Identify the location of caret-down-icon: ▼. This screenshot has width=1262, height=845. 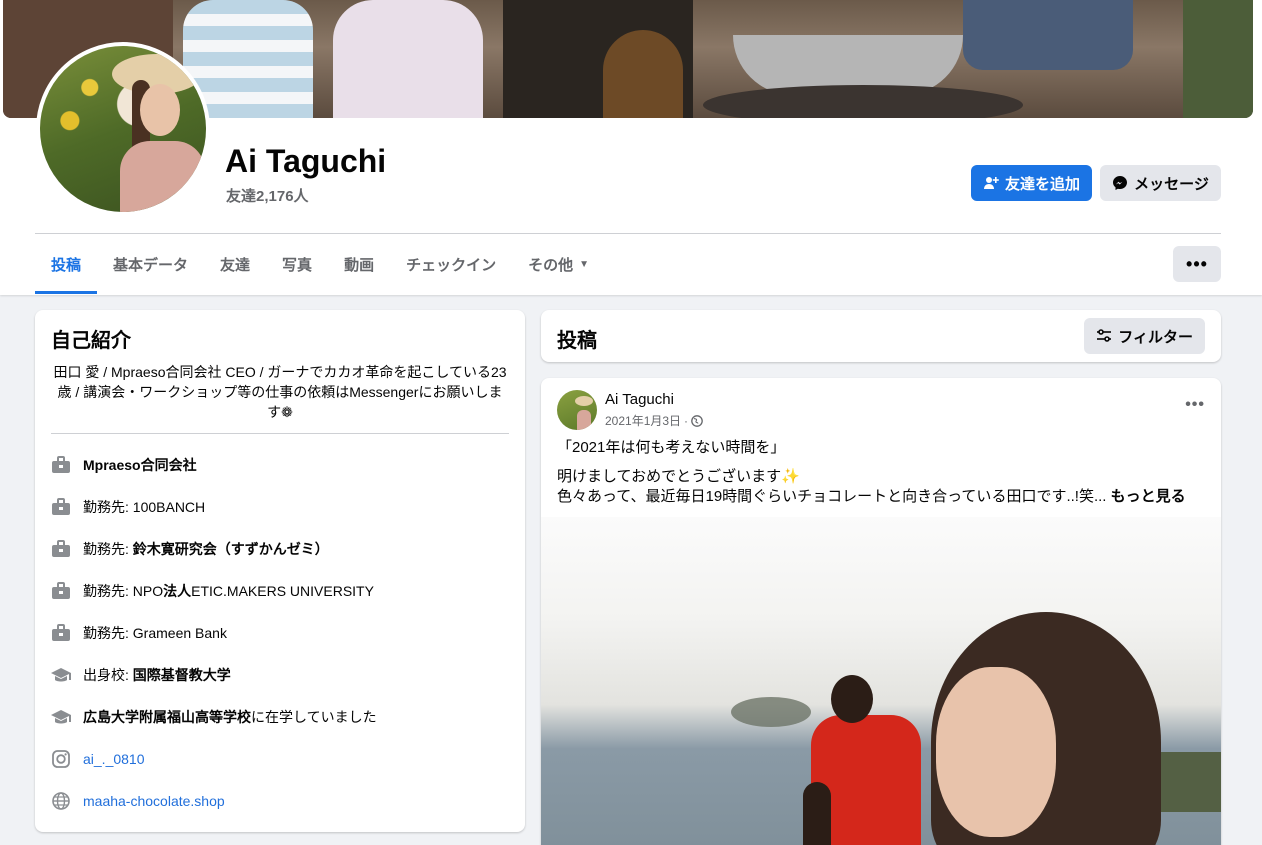
(584, 264).